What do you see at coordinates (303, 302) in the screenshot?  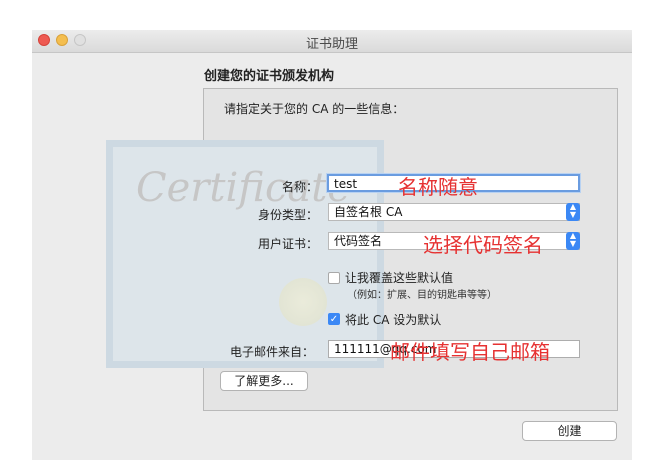 I see `certificate-seal-icon` at bounding box center [303, 302].